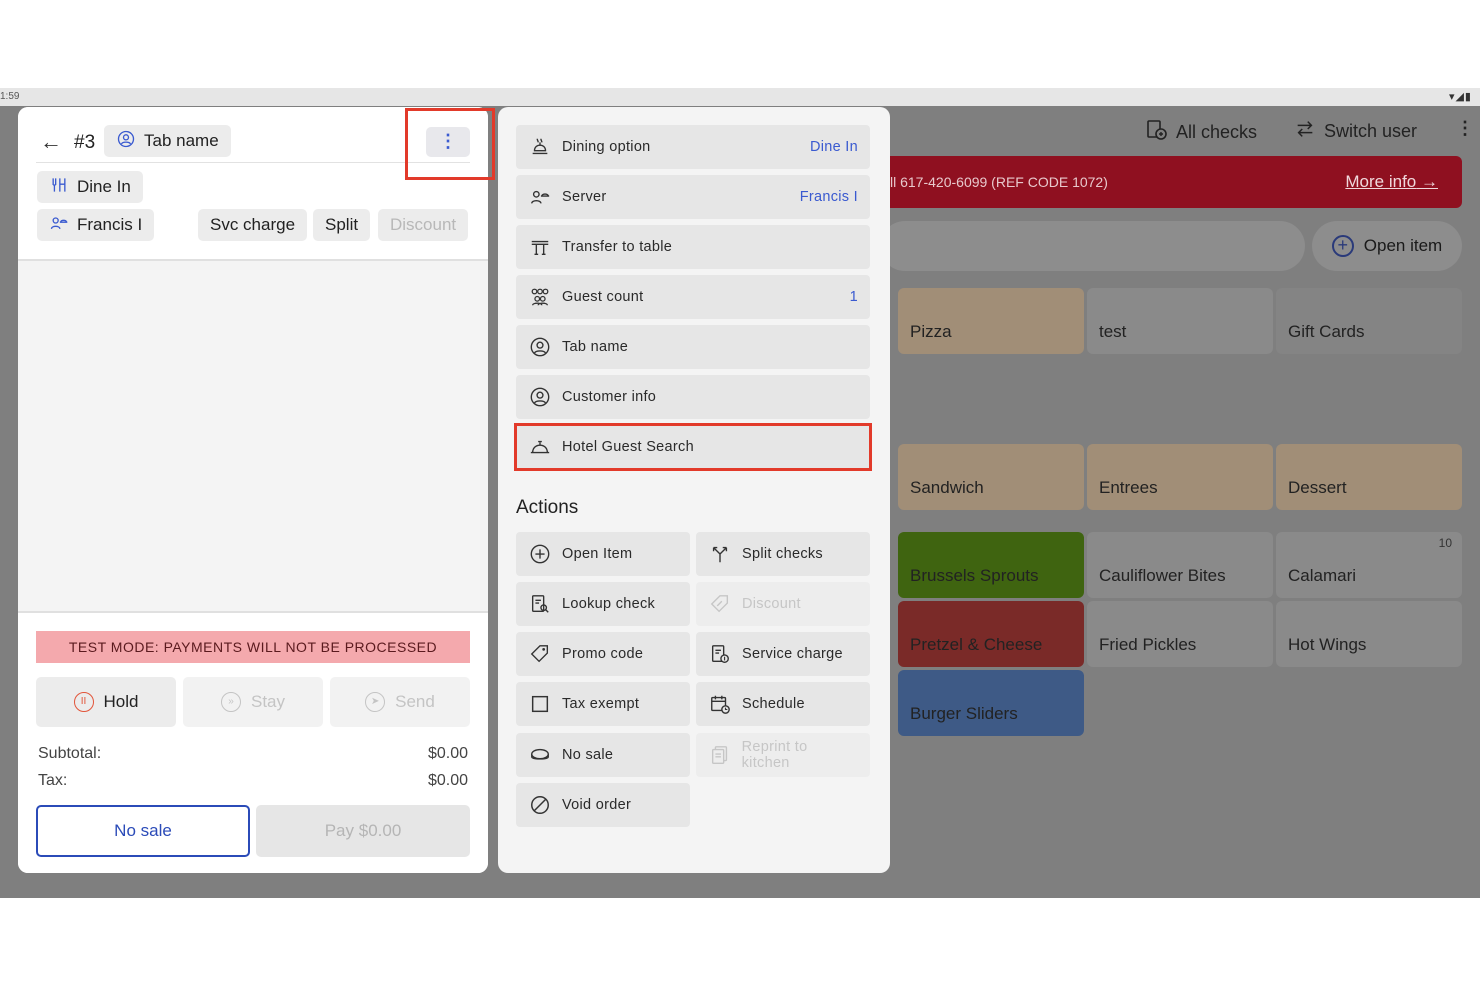  Describe the element at coordinates (1180, 321) in the screenshot. I see `category-tile: test` at that location.